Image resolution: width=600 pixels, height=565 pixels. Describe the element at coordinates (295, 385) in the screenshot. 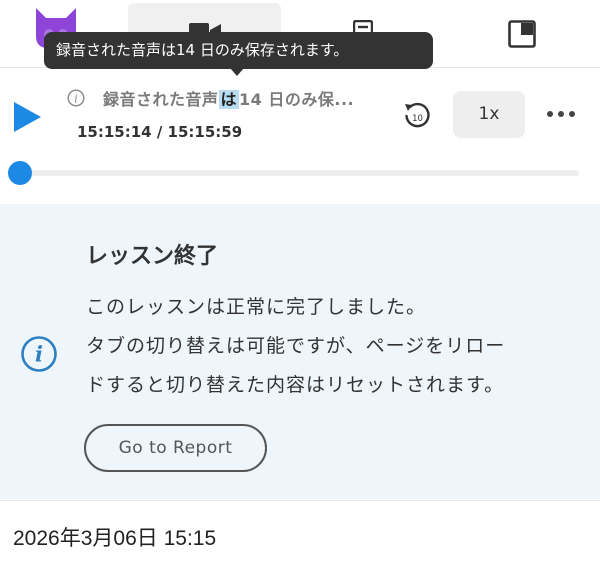

I see `lesson-message-line: ドすると切り替えた内容はリセットされます。` at that location.